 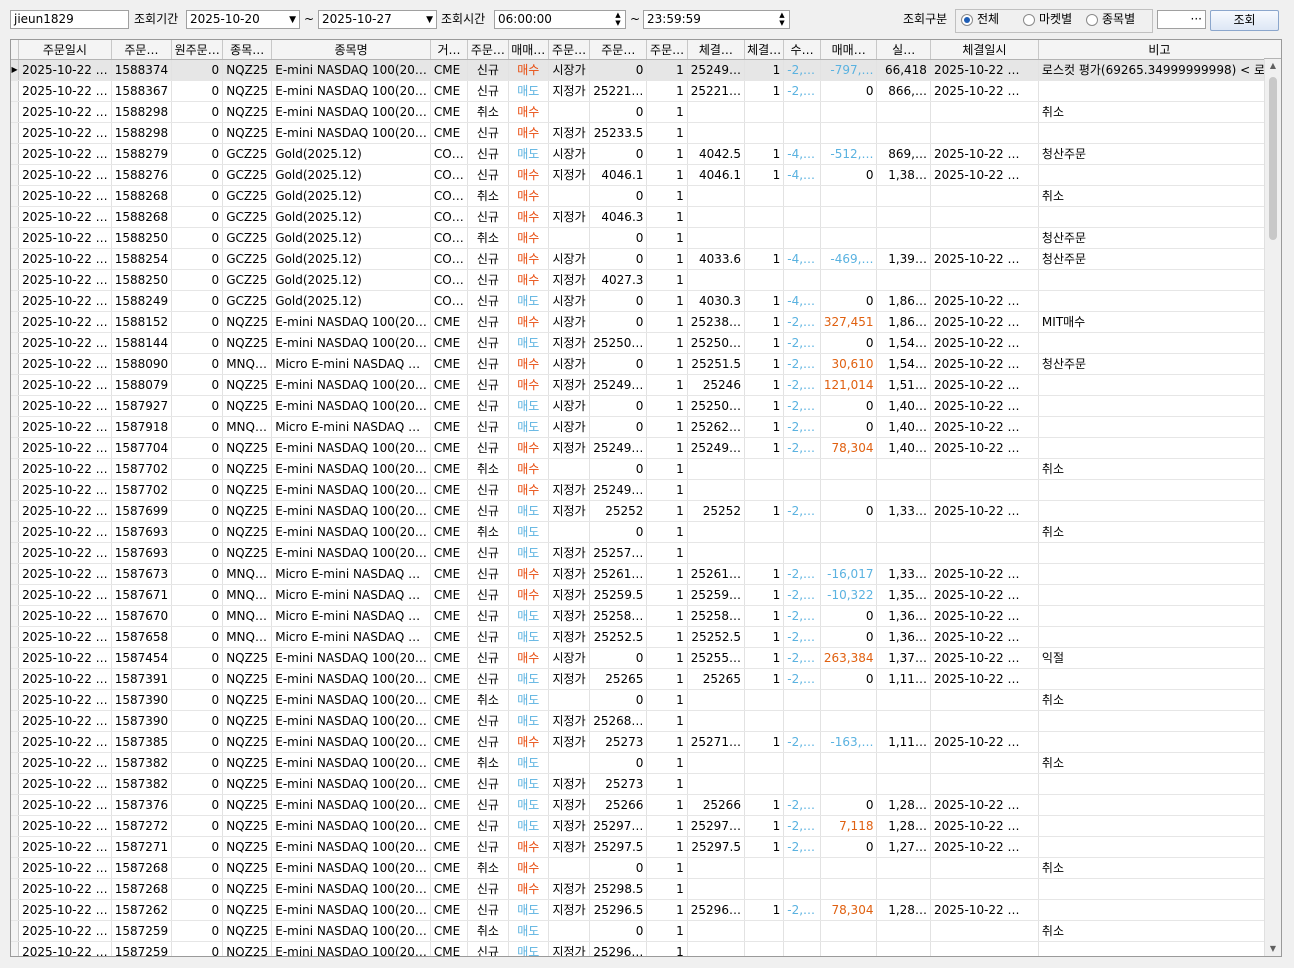 I want to click on cell-remarks: 익절, so click(x=1159, y=658).